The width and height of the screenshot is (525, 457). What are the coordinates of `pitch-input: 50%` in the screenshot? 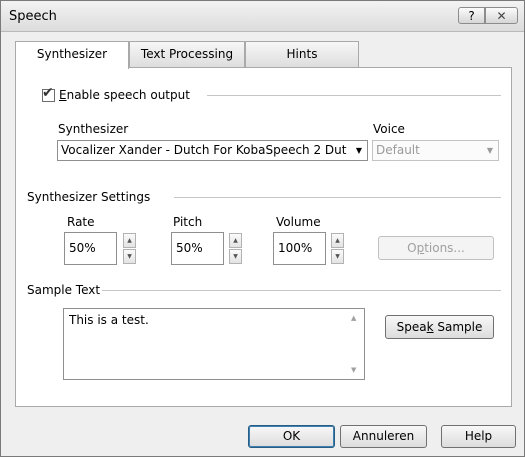 It's located at (197, 248).